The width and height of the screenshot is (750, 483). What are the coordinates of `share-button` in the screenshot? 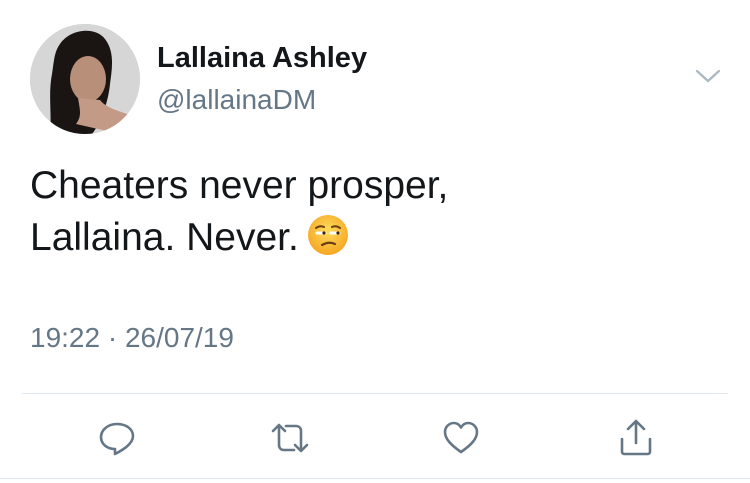 It's located at (636, 438).